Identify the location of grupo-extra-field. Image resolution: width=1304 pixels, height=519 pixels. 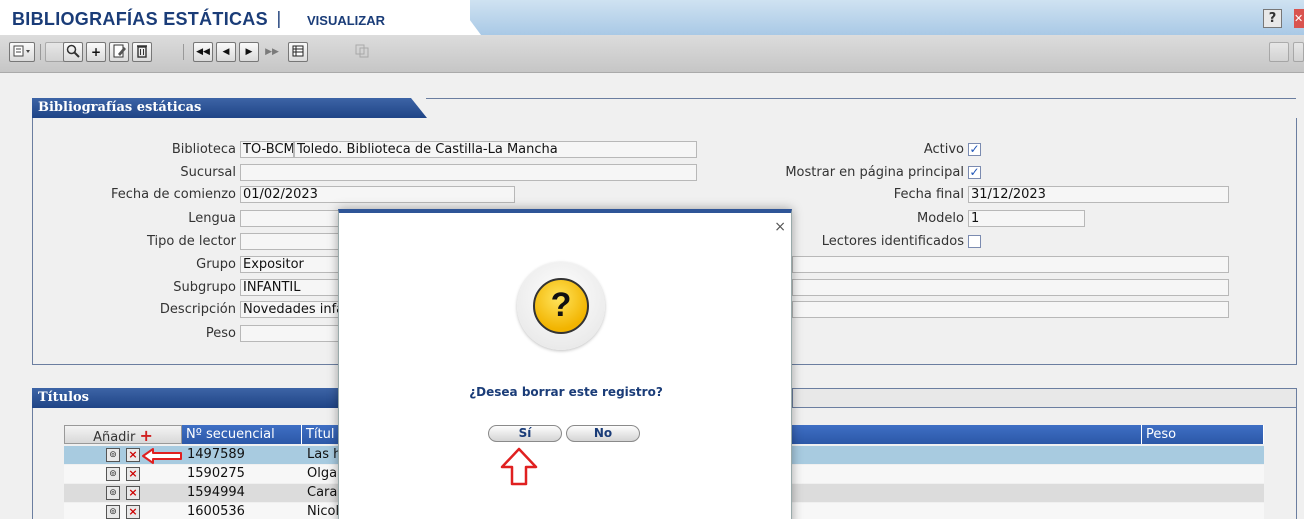
(1010, 264).